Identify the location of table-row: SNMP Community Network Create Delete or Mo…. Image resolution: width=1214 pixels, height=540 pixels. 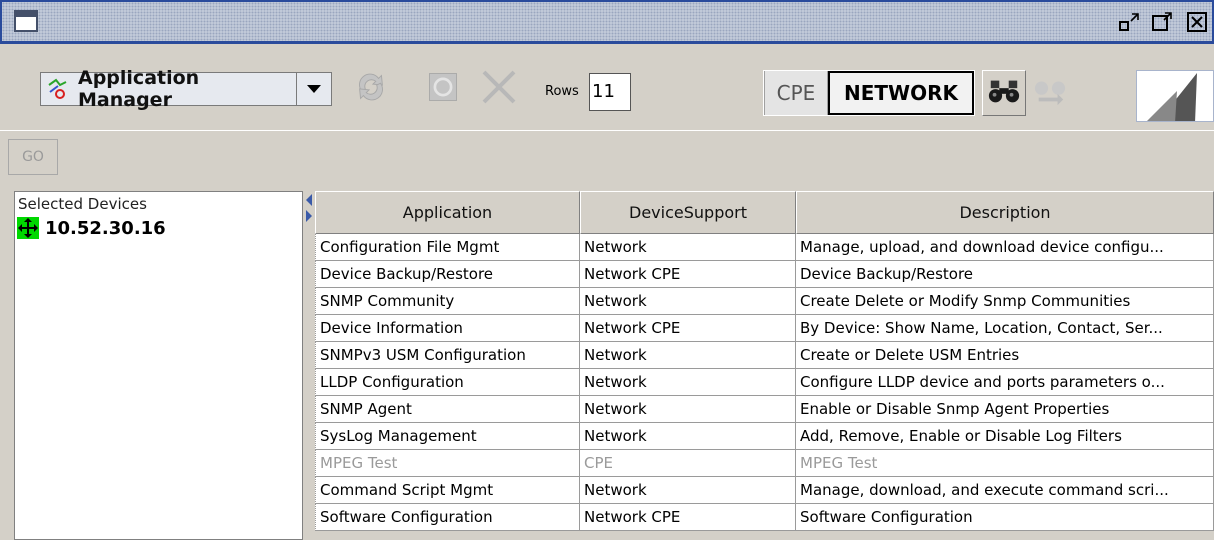
(764, 301).